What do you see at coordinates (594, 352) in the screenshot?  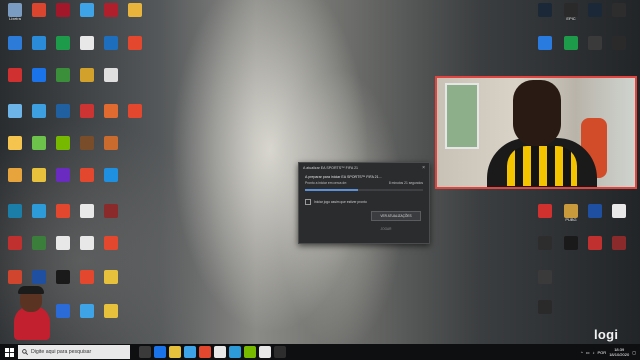 I see `tray-volume-icon: ♪` at bounding box center [594, 352].